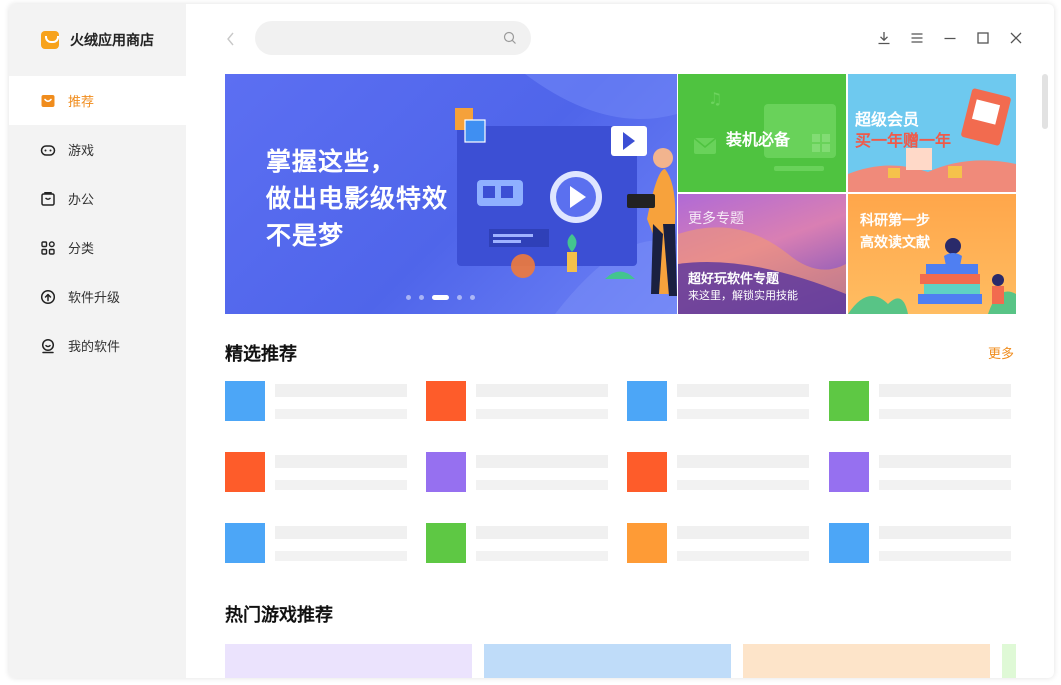 Image resolution: width=1061 pixels, height=685 pixels. I want to click on carousel-indicators, so click(440, 297).